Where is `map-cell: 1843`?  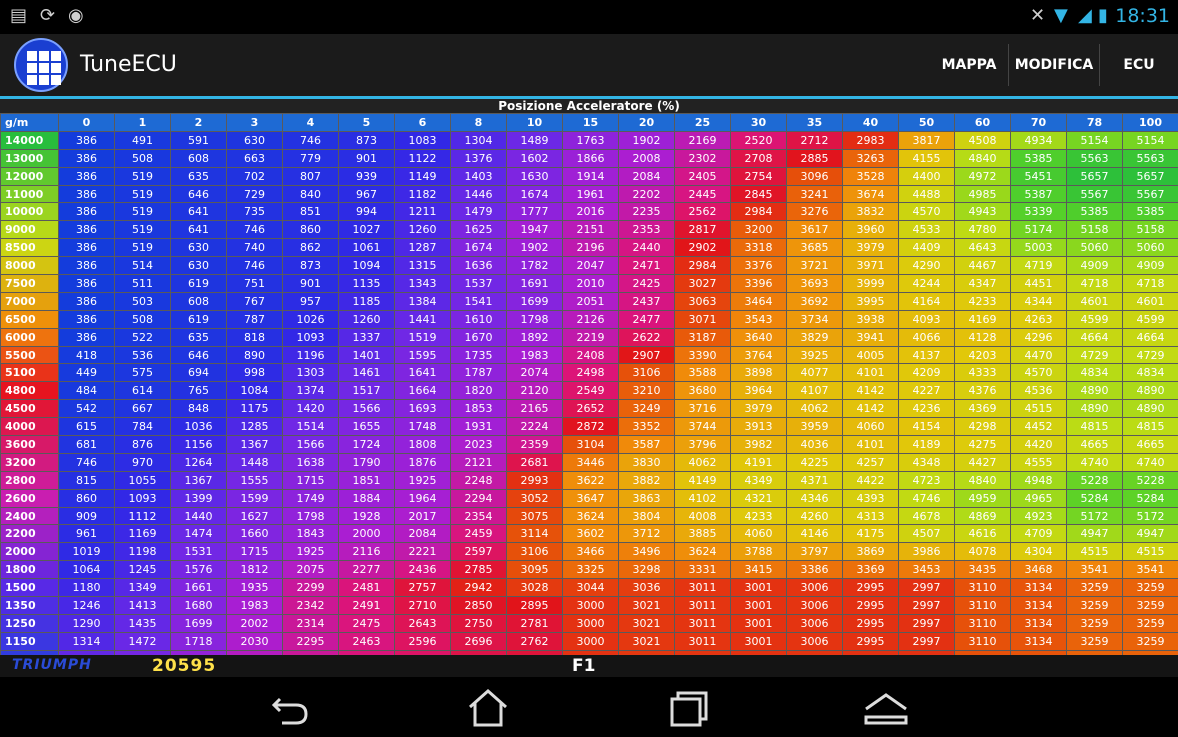 map-cell: 1843 is located at coordinates (310, 534).